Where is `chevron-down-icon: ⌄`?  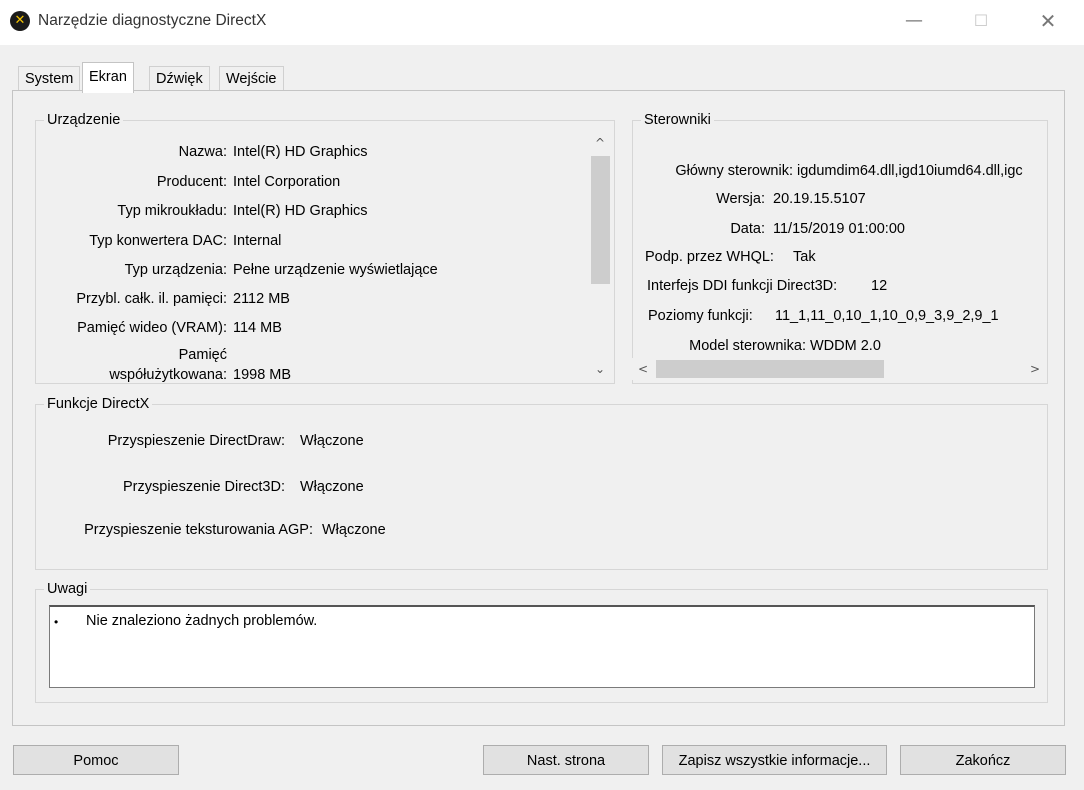
chevron-down-icon: ⌄ is located at coordinates (600, 369).